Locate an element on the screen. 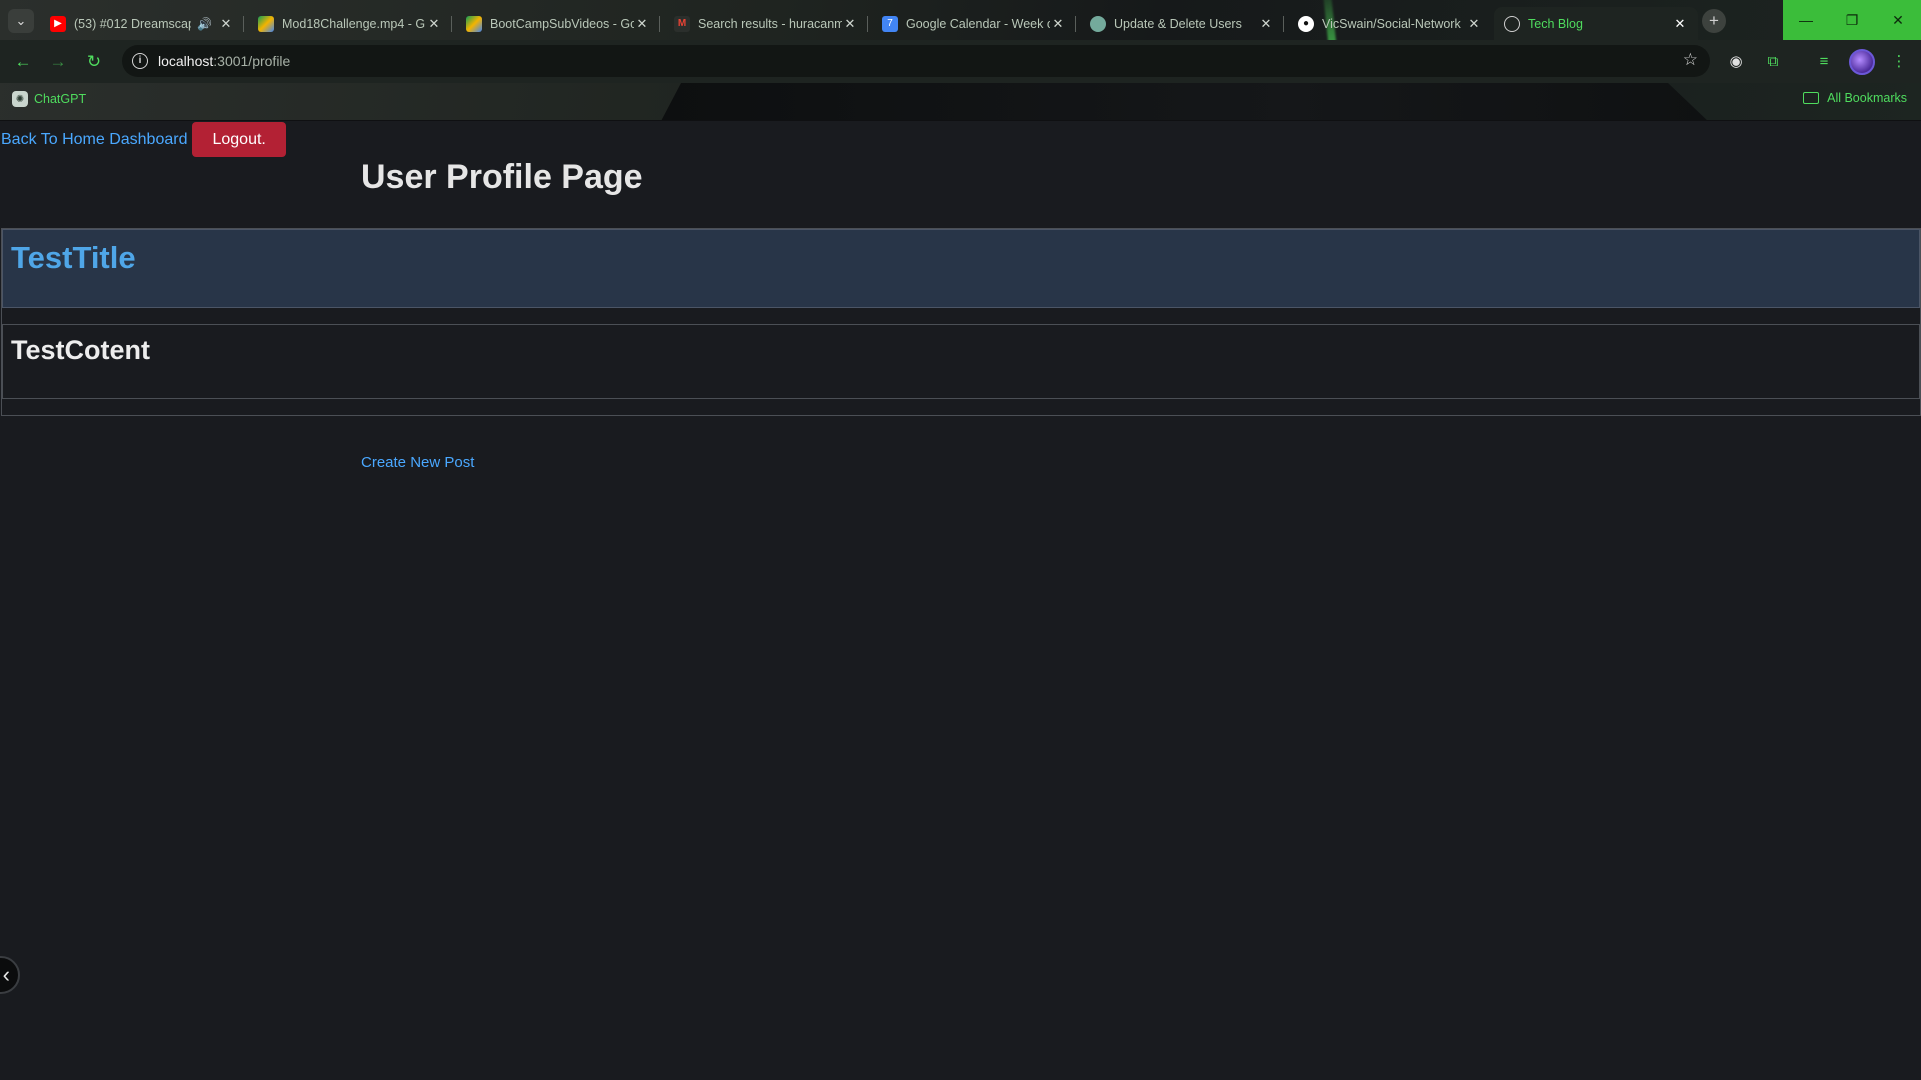  tab-youtube: ▶ (53) #012 Dreamscape 🔊 ✕ is located at coordinates (142, 23).